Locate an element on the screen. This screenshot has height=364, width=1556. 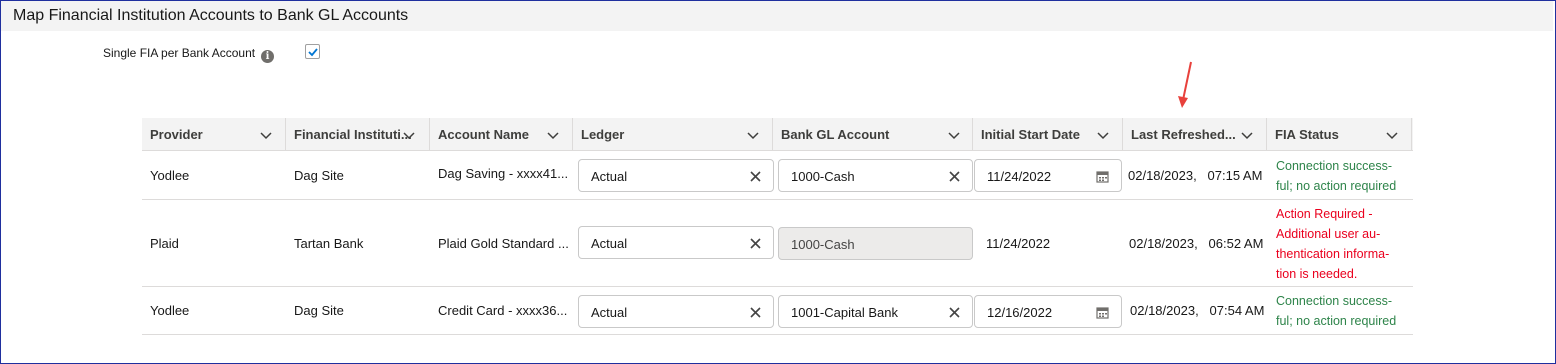
provider-cell: Plaid is located at coordinates (164, 243).